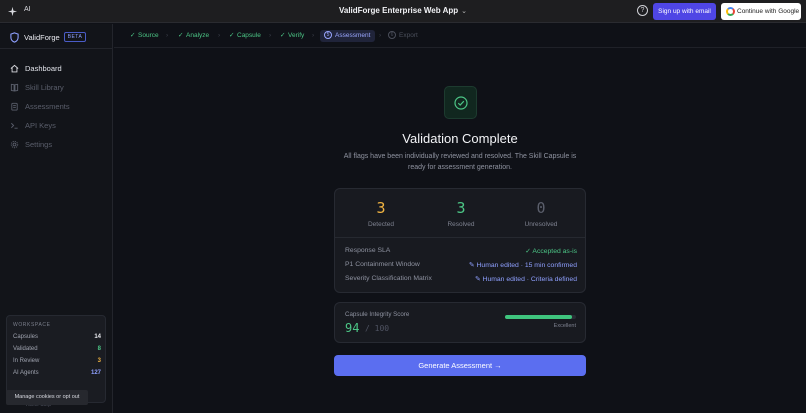  Describe the element at coordinates (42, 37) in the screenshot. I see `brand-name: ValidForge` at that location.